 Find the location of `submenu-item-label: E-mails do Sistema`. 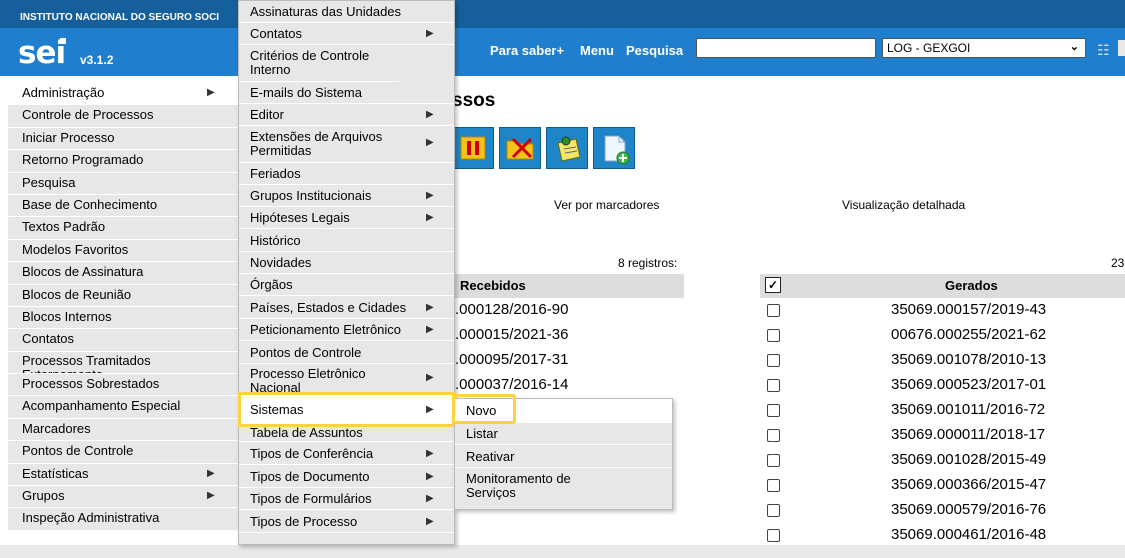

submenu-item-label: E-mails do Sistema is located at coordinates (306, 92).